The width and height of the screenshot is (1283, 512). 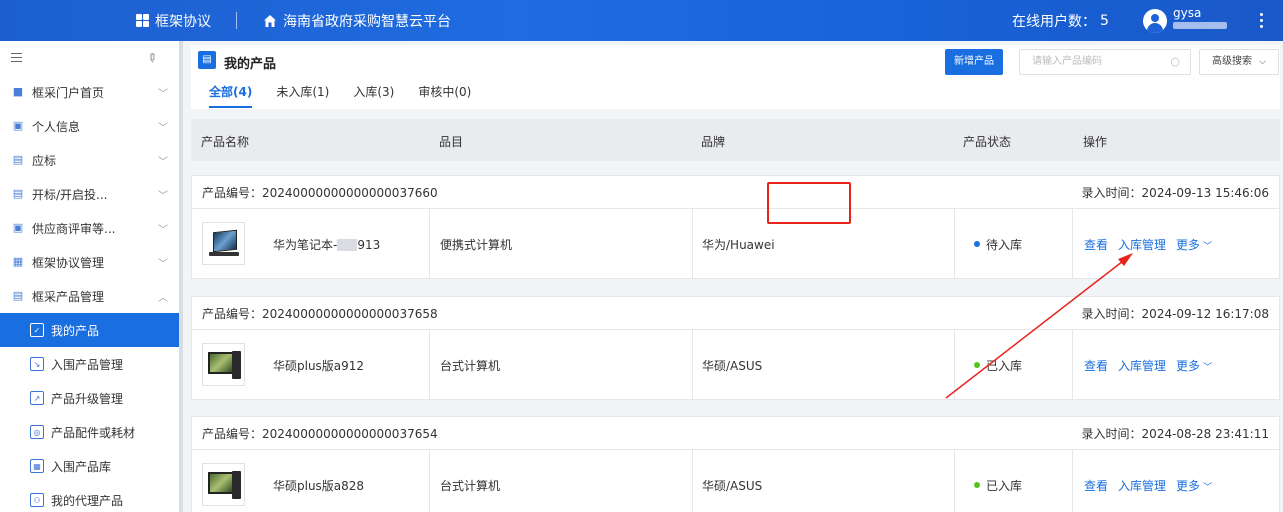 I want to click on sidebar-item: ▦ 框架协议管理 ﹀, so click(x=89, y=262).